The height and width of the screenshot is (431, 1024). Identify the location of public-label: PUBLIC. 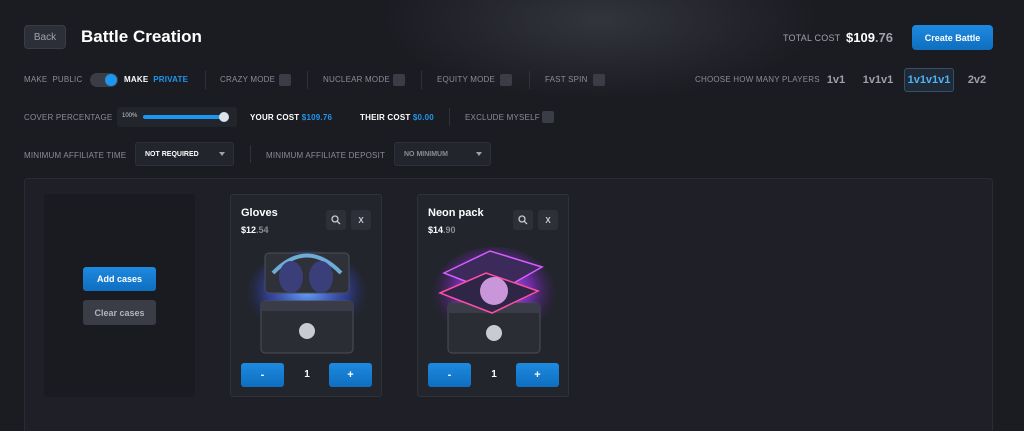
(67, 79).